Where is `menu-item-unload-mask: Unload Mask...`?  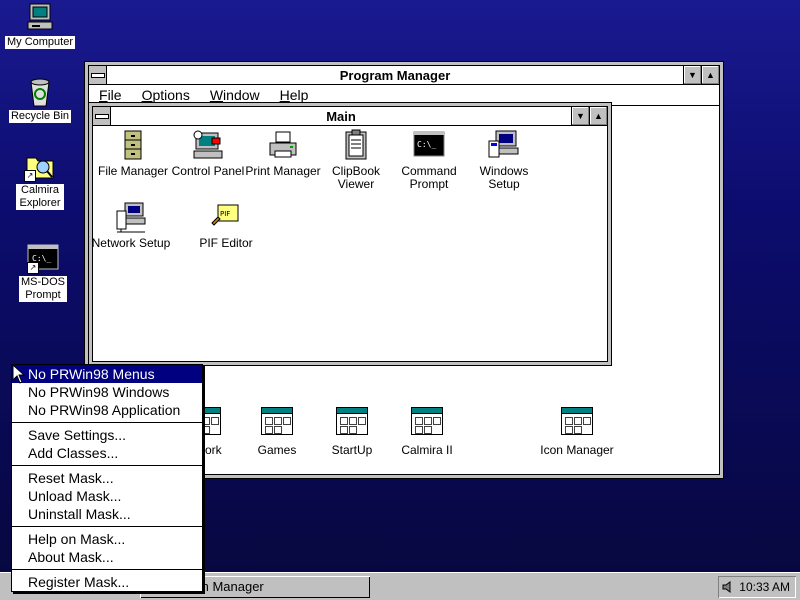 menu-item-unload-mask: Unload Mask... is located at coordinates (107, 496).